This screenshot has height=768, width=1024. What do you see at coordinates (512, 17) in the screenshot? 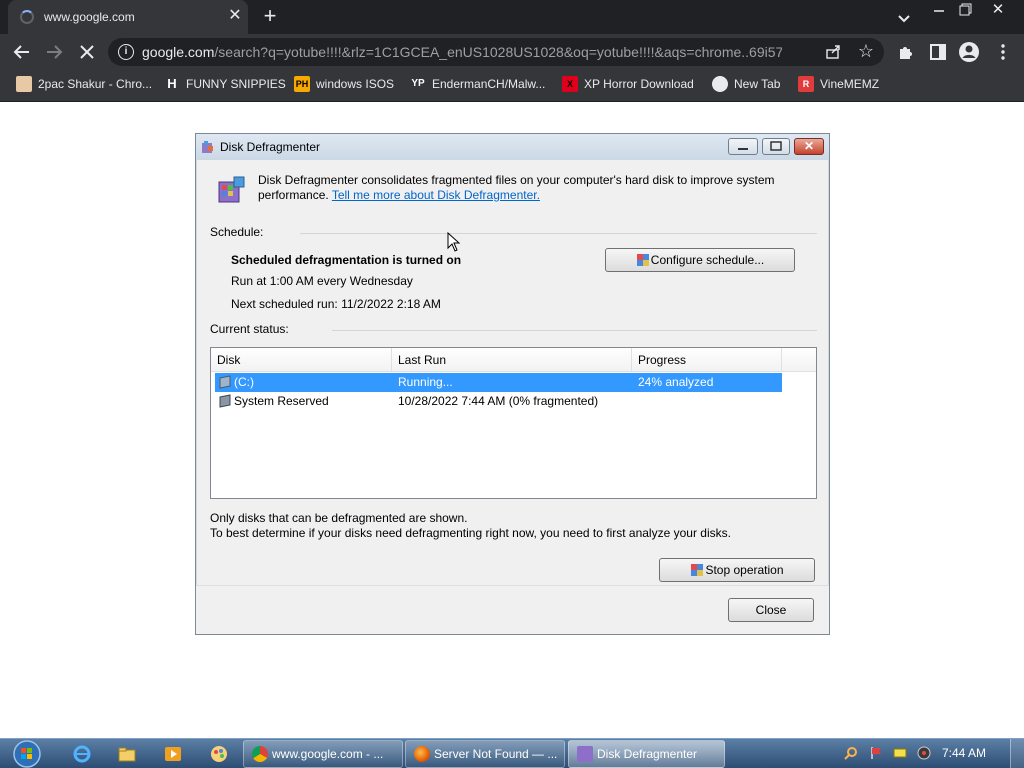
I see `browser-tab-strip: www.google.com ✕ + ✕` at bounding box center [512, 17].